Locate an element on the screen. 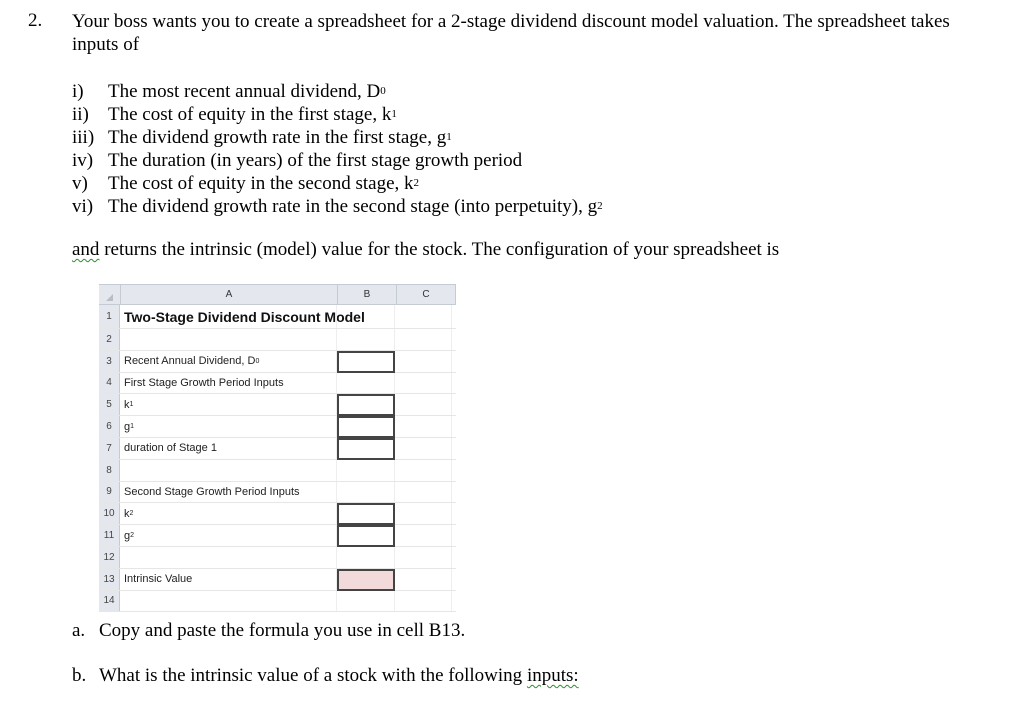  column-header-c: C is located at coordinates (426, 294).